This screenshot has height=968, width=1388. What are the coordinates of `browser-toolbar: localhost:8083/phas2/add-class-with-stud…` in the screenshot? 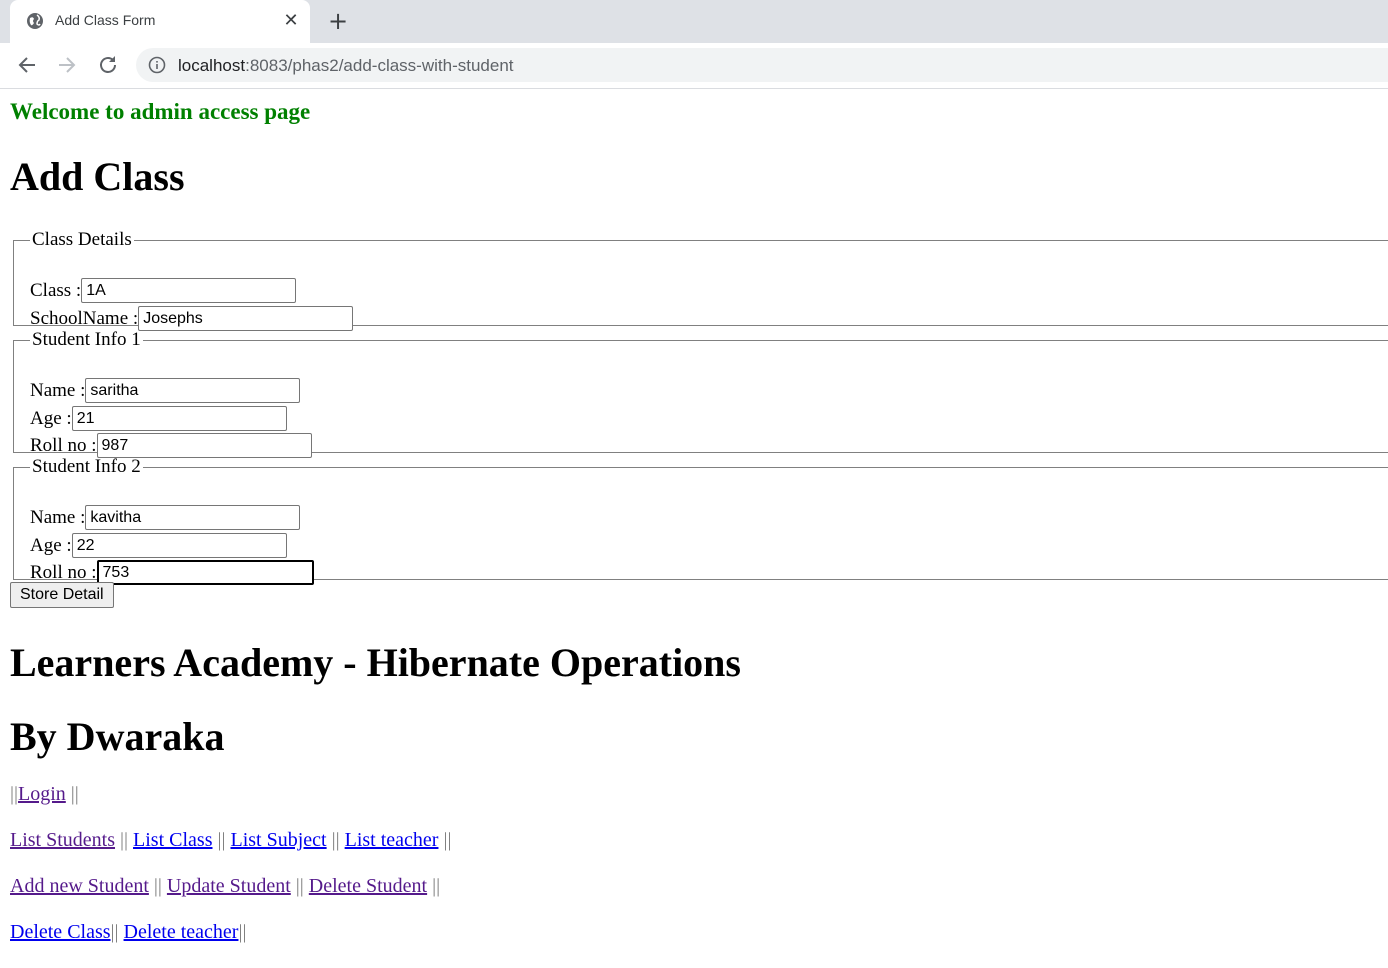 It's located at (694, 66).